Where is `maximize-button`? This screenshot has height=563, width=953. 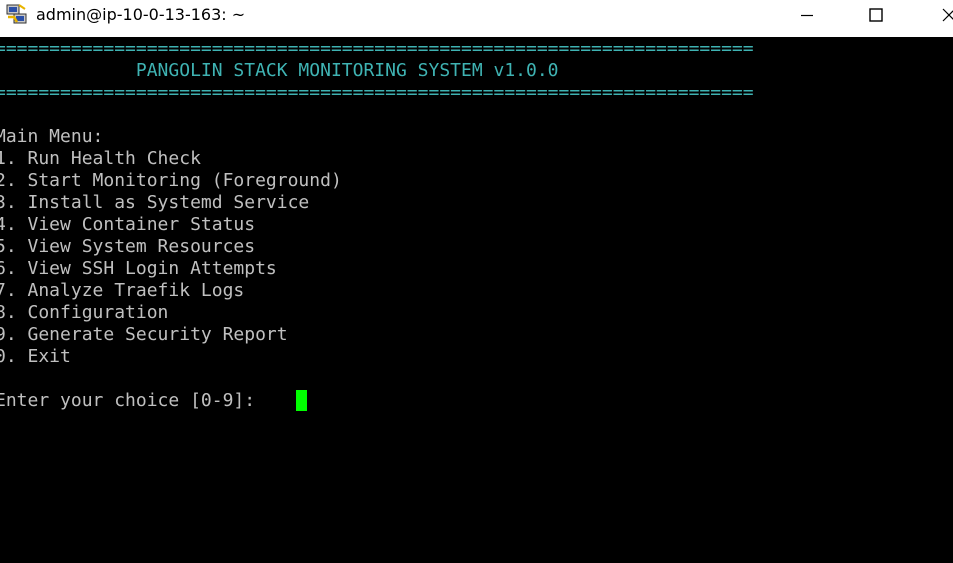
maximize-button is located at coordinates (876, 15).